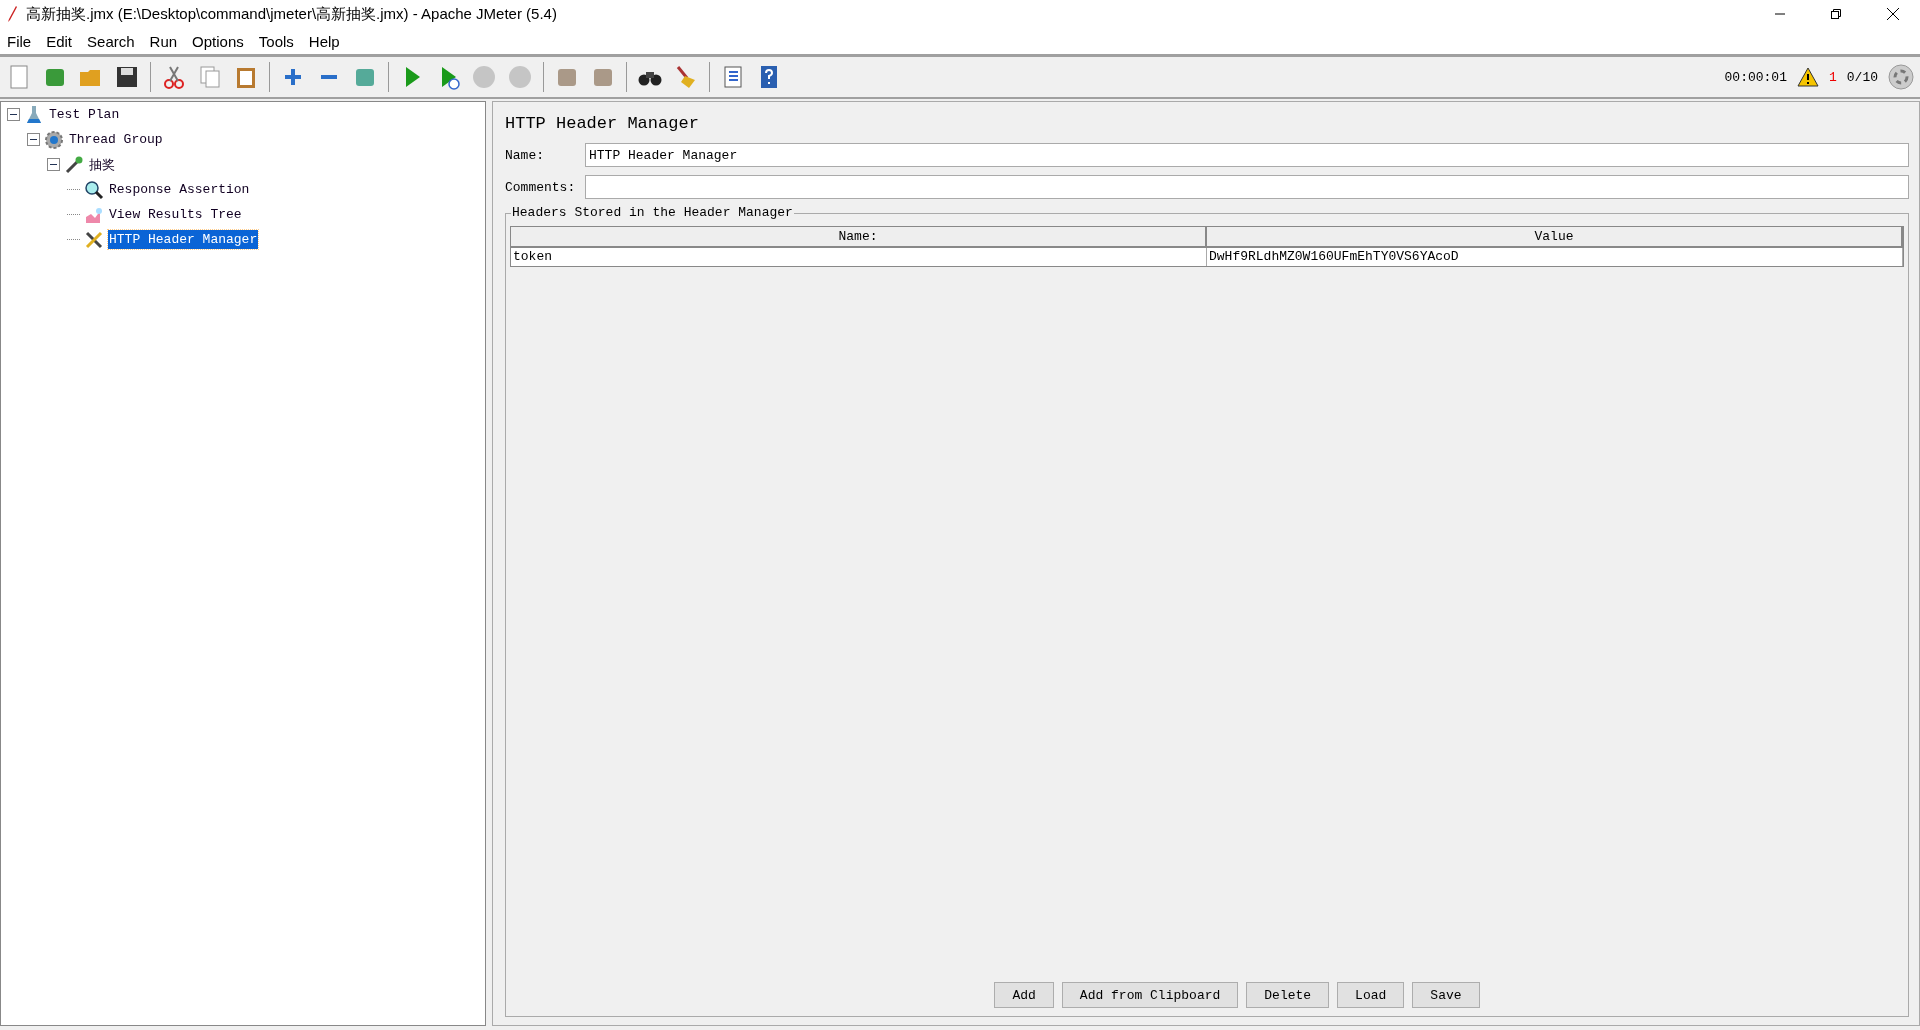 This screenshot has height=1030, width=1920. Describe the element at coordinates (1024, 995) in the screenshot. I see `action-button: Add` at that location.